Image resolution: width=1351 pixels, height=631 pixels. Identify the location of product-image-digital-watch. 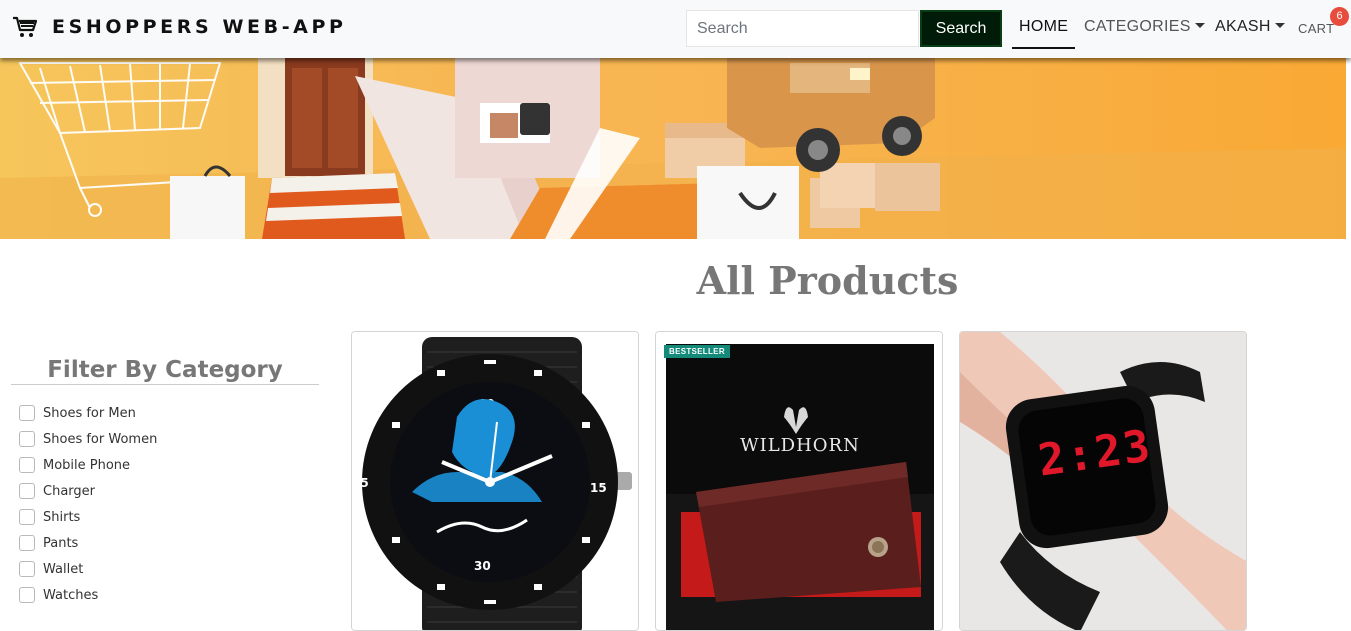
(1103, 481).